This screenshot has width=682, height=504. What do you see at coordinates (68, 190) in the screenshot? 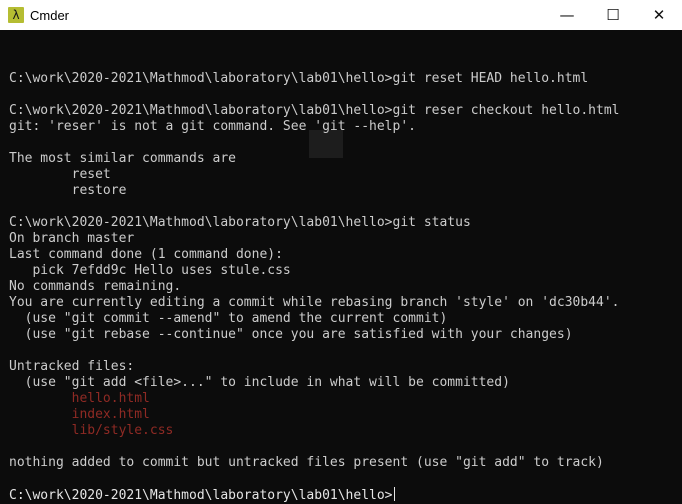
I see `terminal-line: restore` at bounding box center [68, 190].